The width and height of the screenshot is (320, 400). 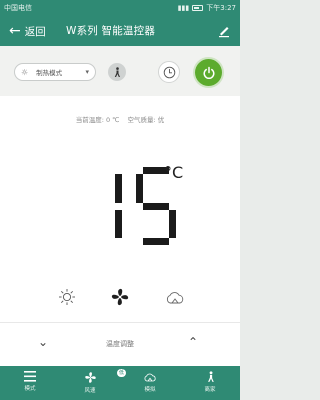 I want to click on back-label: 返回, so click(x=35, y=31).